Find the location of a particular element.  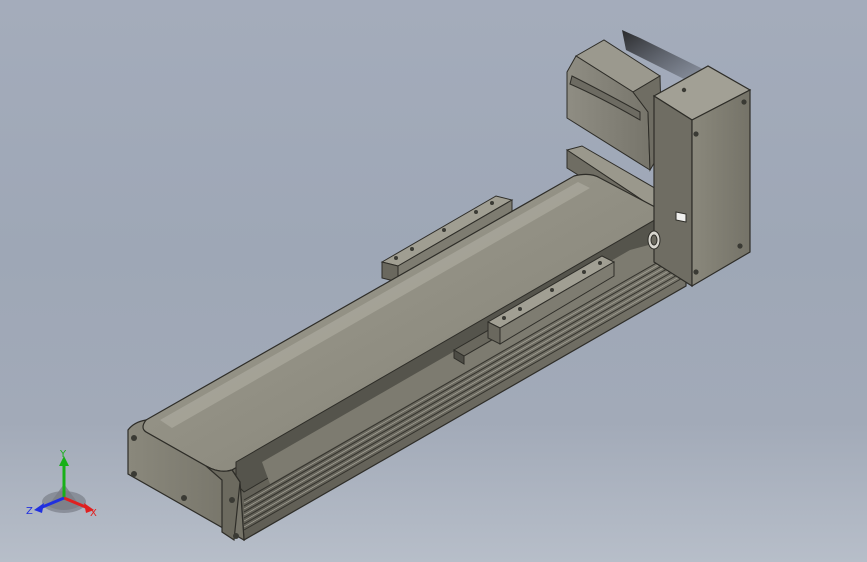

x-axis-label: X is located at coordinates (93, 513).